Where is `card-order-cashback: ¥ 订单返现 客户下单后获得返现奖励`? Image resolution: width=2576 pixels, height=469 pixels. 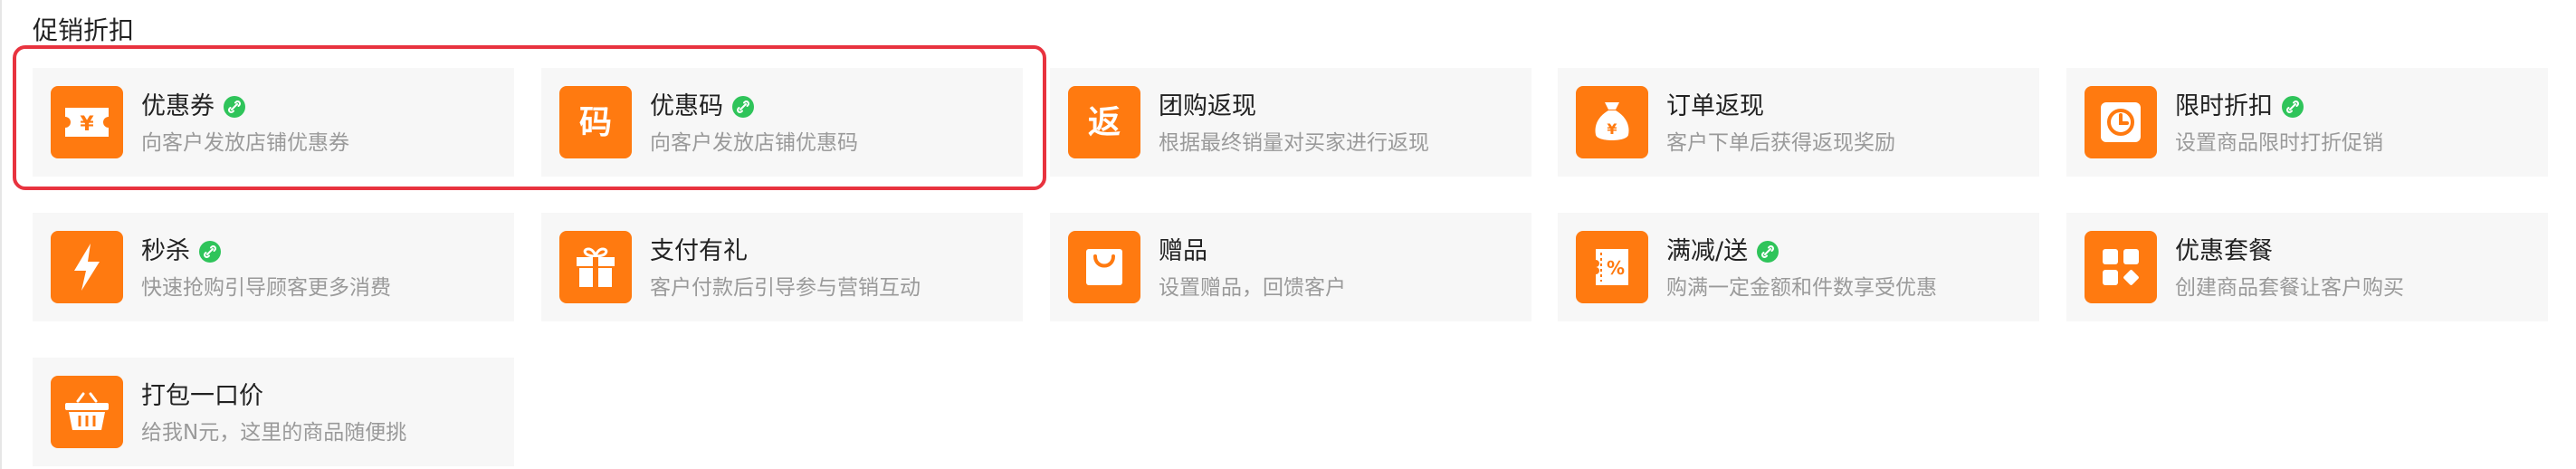 card-order-cashback: ¥ 订单返现 客户下单后获得返现奖励 is located at coordinates (1799, 123).